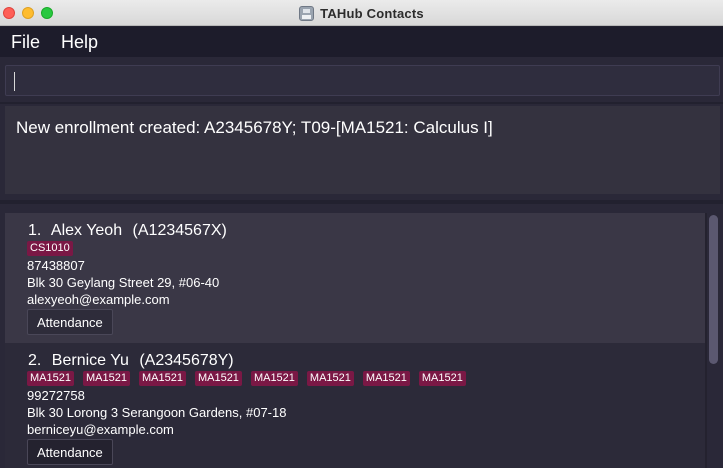 The width and height of the screenshot is (723, 468). What do you see at coordinates (90, 360) in the screenshot?
I see `person-name: Bernice Yu` at bounding box center [90, 360].